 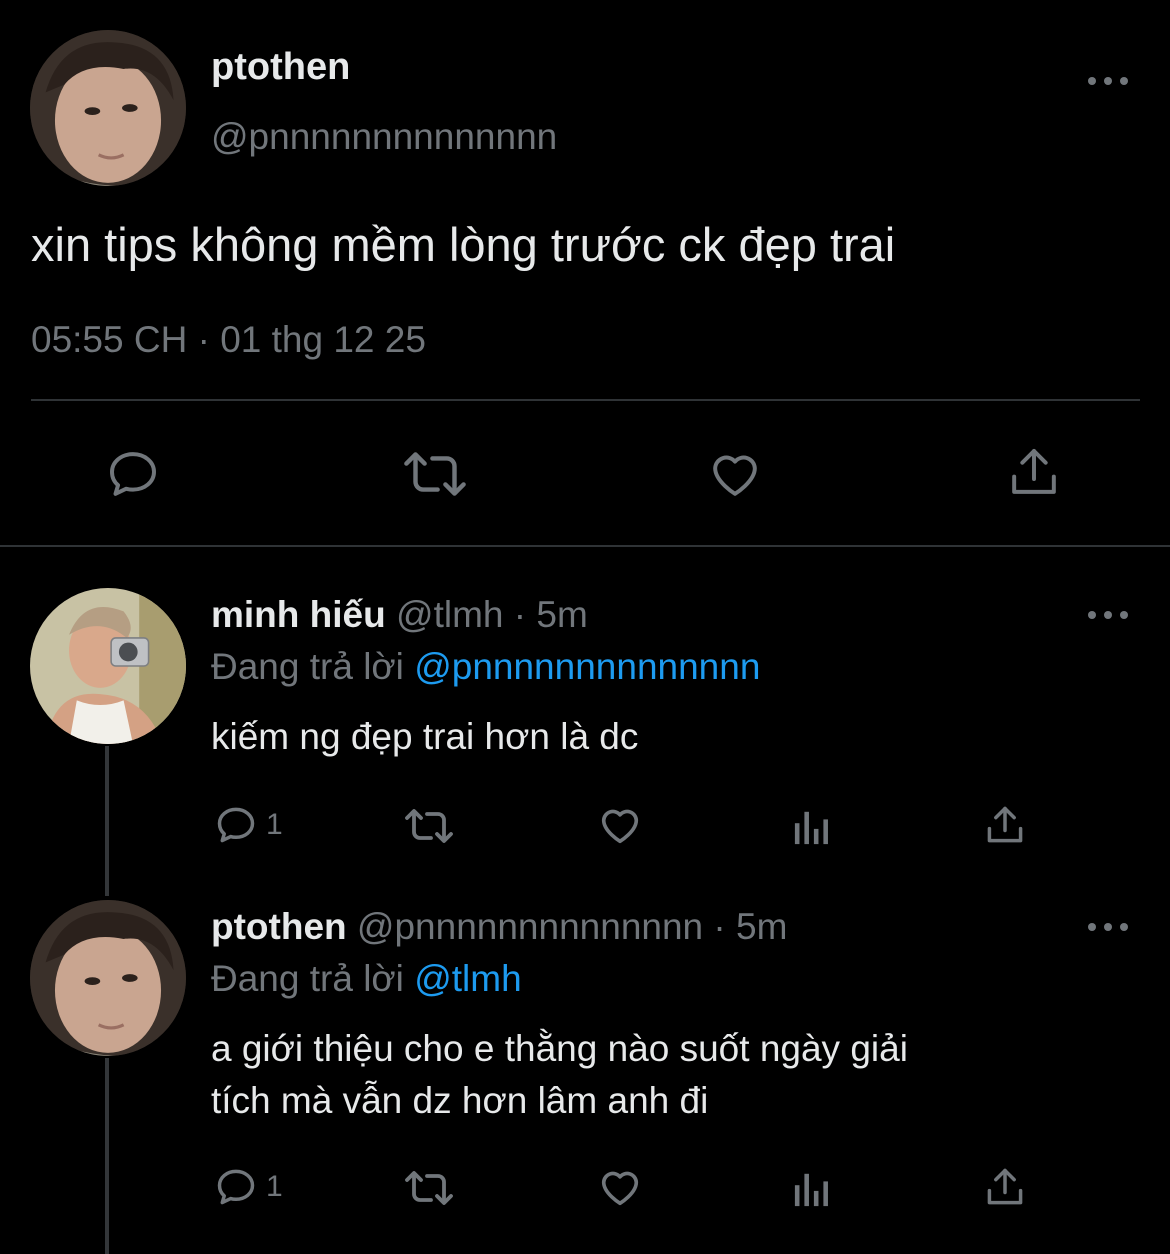 I want to click on reply-author-name: minh hiếu, so click(x=298, y=614).